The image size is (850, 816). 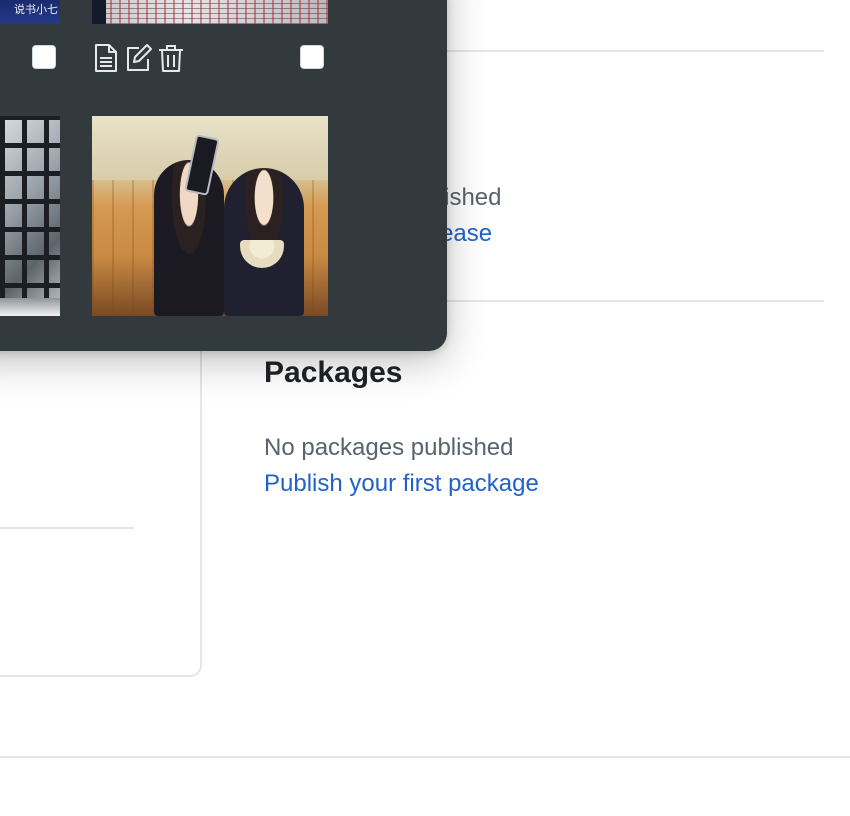 I want to click on packages-heading: Packages, so click(x=333, y=372).